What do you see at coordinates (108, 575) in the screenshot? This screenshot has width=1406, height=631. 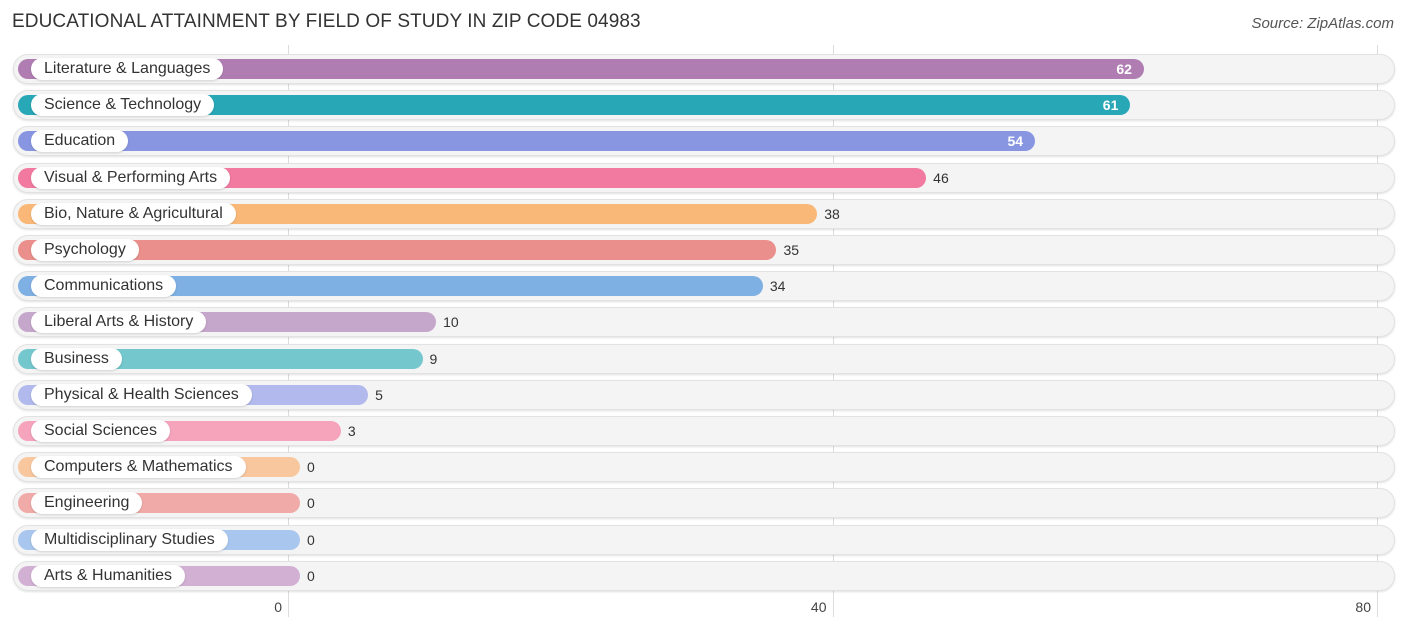 I see `category-label: Arts & Humanities` at bounding box center [108, 575].